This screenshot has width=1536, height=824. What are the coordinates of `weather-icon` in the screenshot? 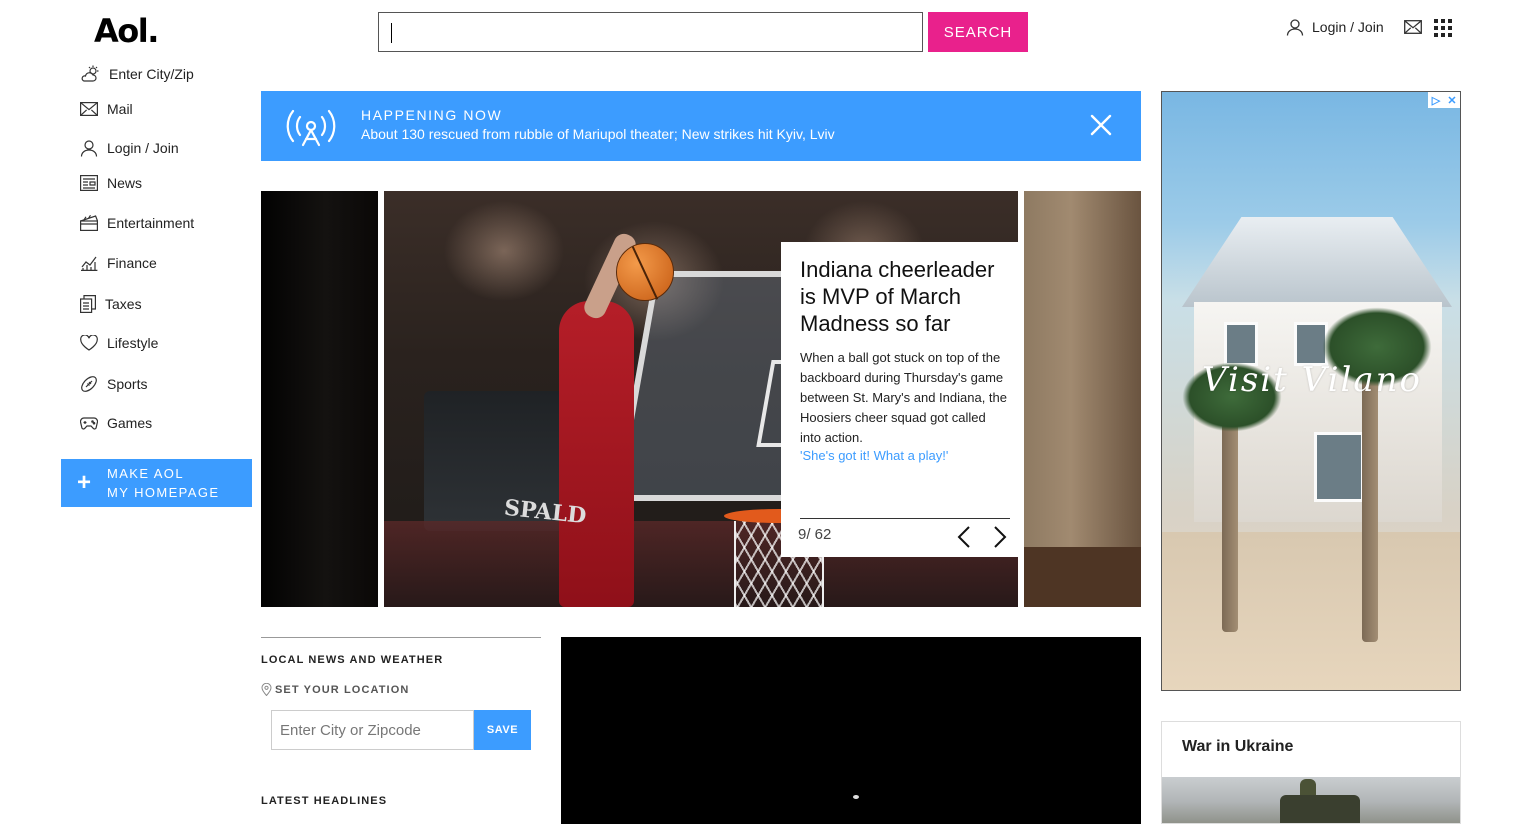 It's located at (90, 73).